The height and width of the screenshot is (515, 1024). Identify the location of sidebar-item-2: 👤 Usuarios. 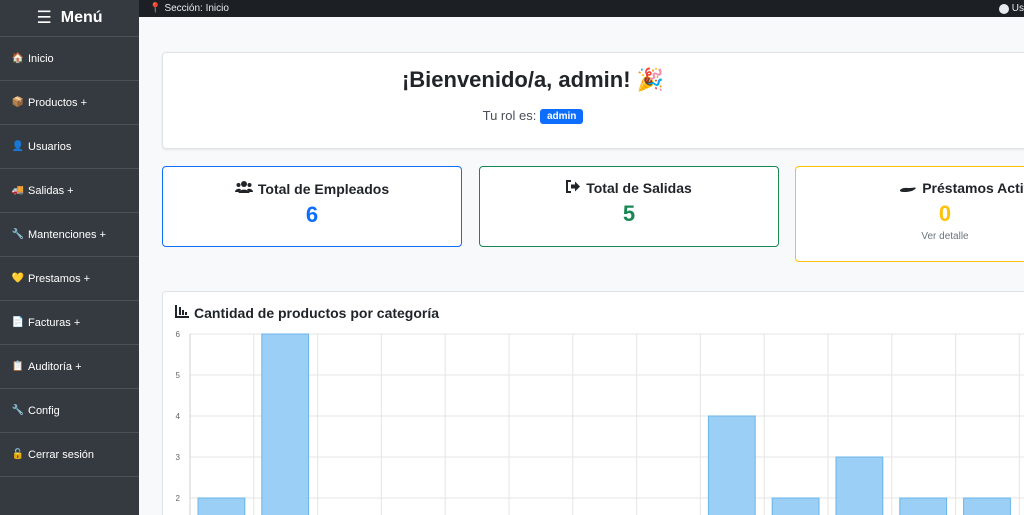
(69, 147).